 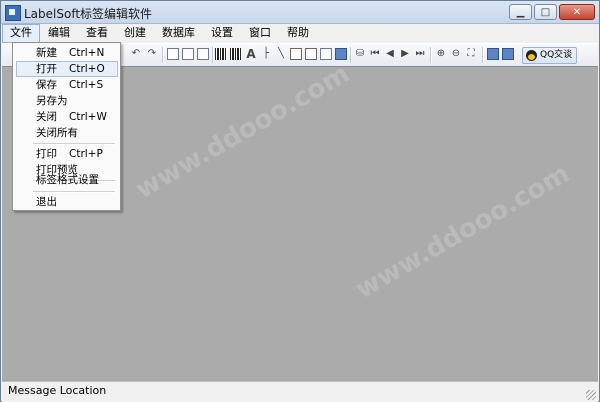 What do you see at coordinates (520, 12) in the screenshot?
I see `minimize-button: ▁` at bounding box center [520, 12].